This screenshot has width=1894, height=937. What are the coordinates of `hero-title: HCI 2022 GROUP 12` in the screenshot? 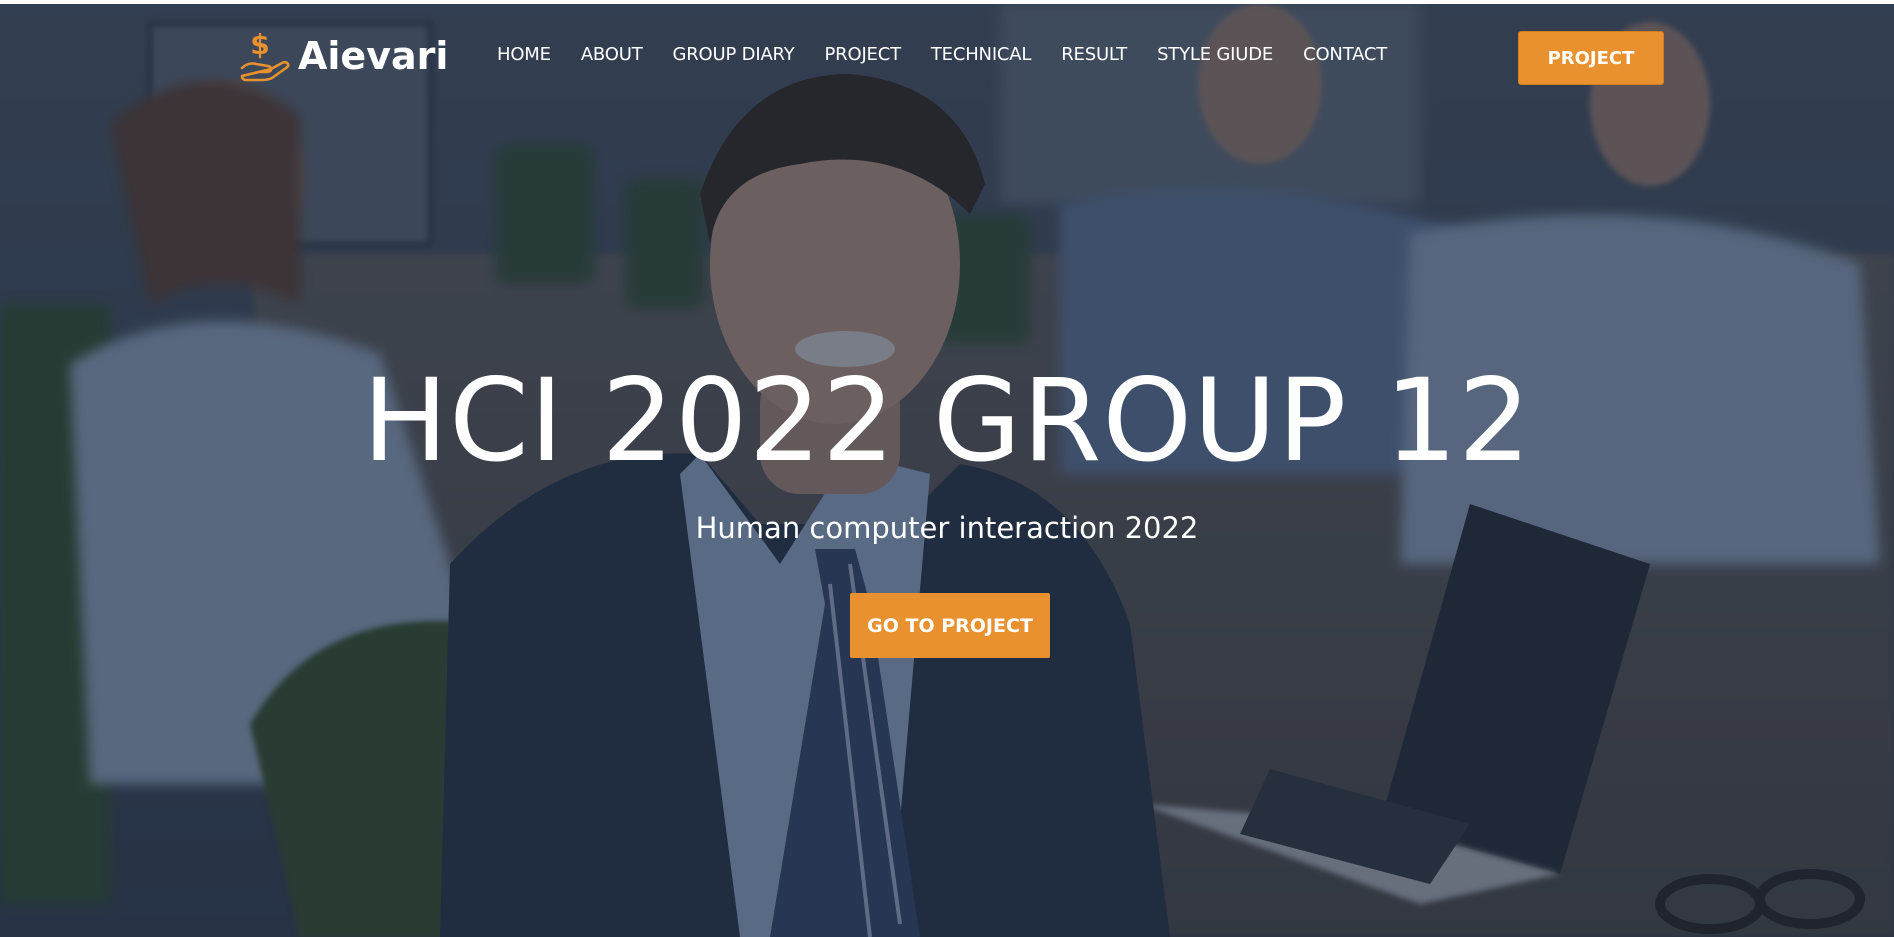 It's located at (947, 420).